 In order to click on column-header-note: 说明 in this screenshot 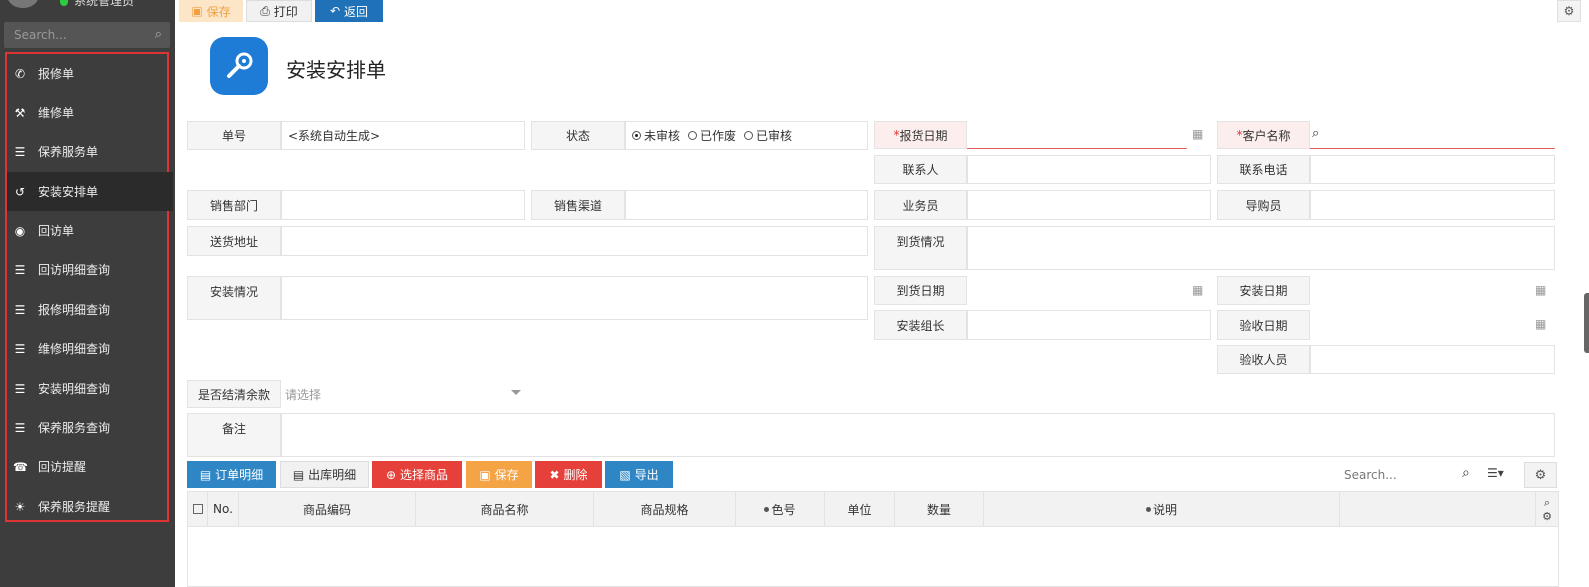, I will do `click(1162, 509)`.